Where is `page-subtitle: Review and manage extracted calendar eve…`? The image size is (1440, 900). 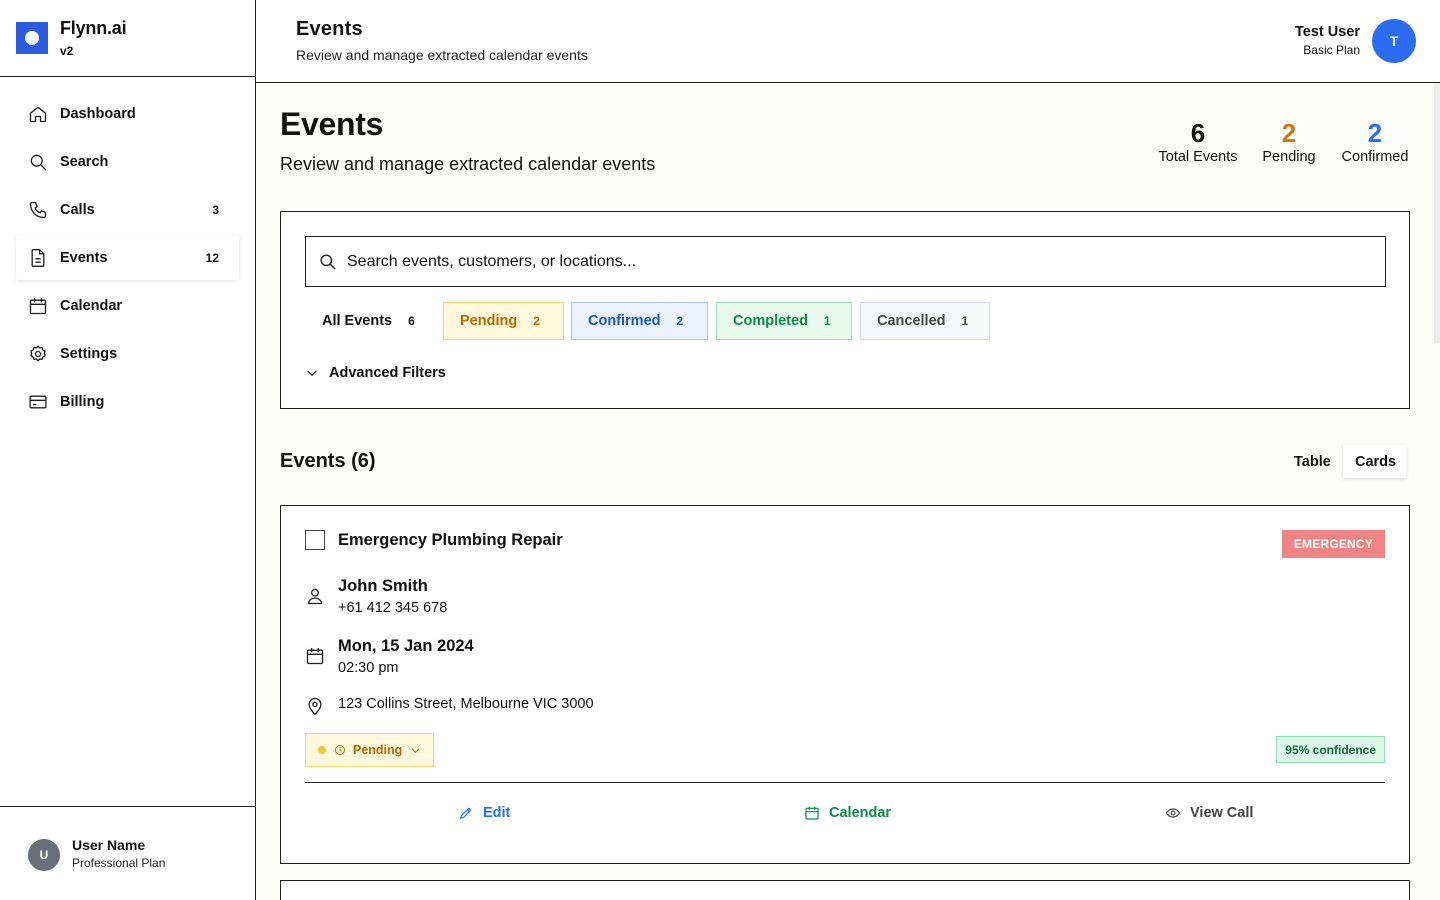
page-subtitle: Review and manage extracted calendar eve… is located at coordinates (468, 164).